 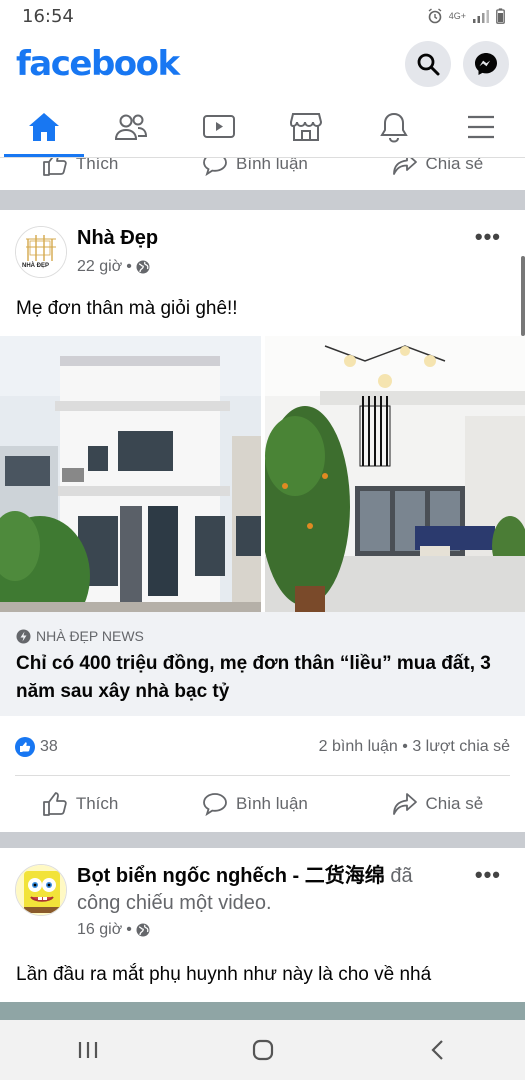 I want to click on post-author: Bọt biển ngốc nghếch - 二货海绵, so click(x=231, y=876).